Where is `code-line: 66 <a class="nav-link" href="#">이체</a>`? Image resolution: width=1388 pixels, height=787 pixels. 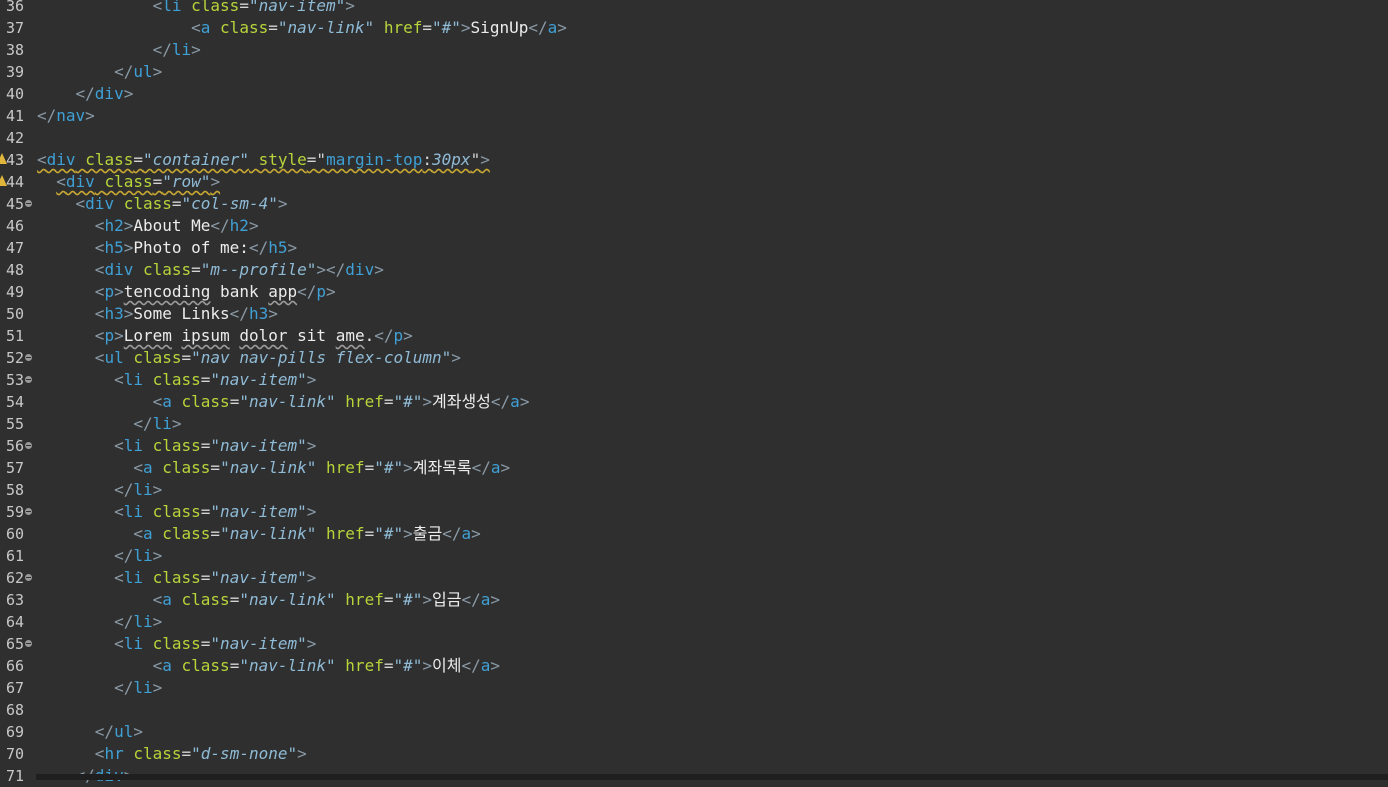 code-line: 66 <a class="nav-link" href="#">이체</a> is located at coordinates (694, 666).